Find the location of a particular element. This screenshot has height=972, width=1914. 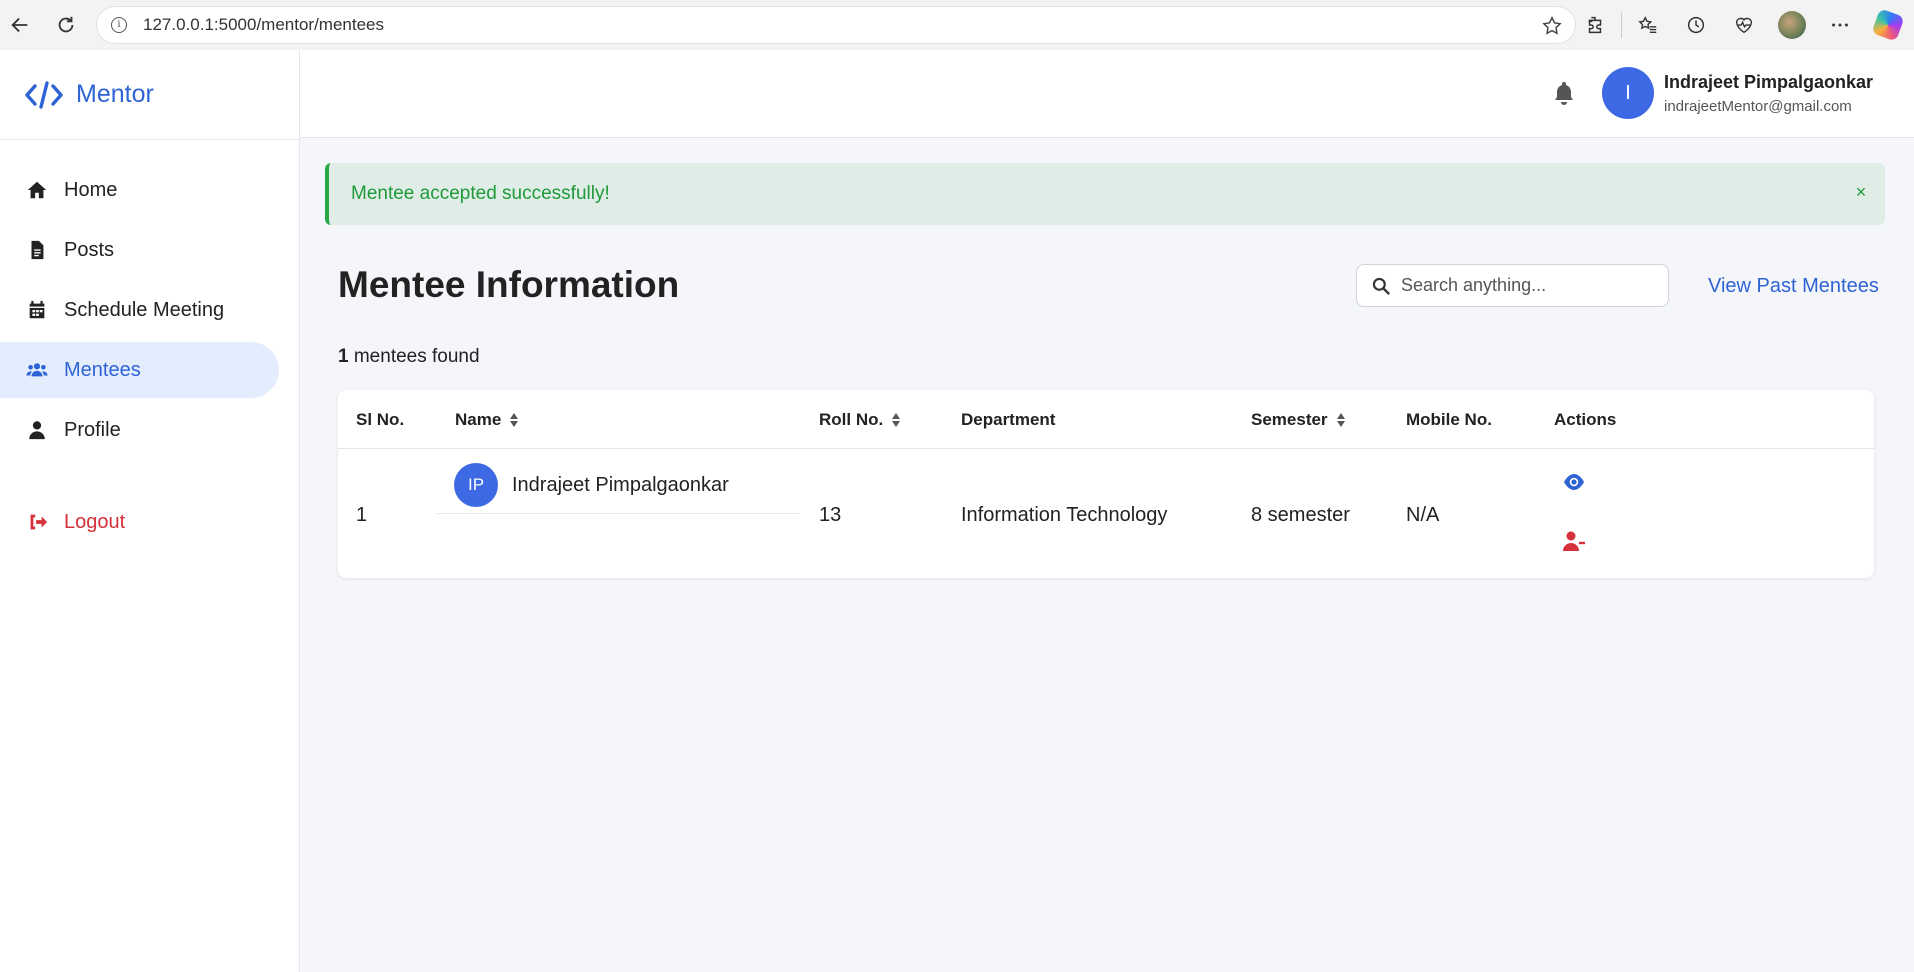

history-button is located at coordinates (1696, 25).